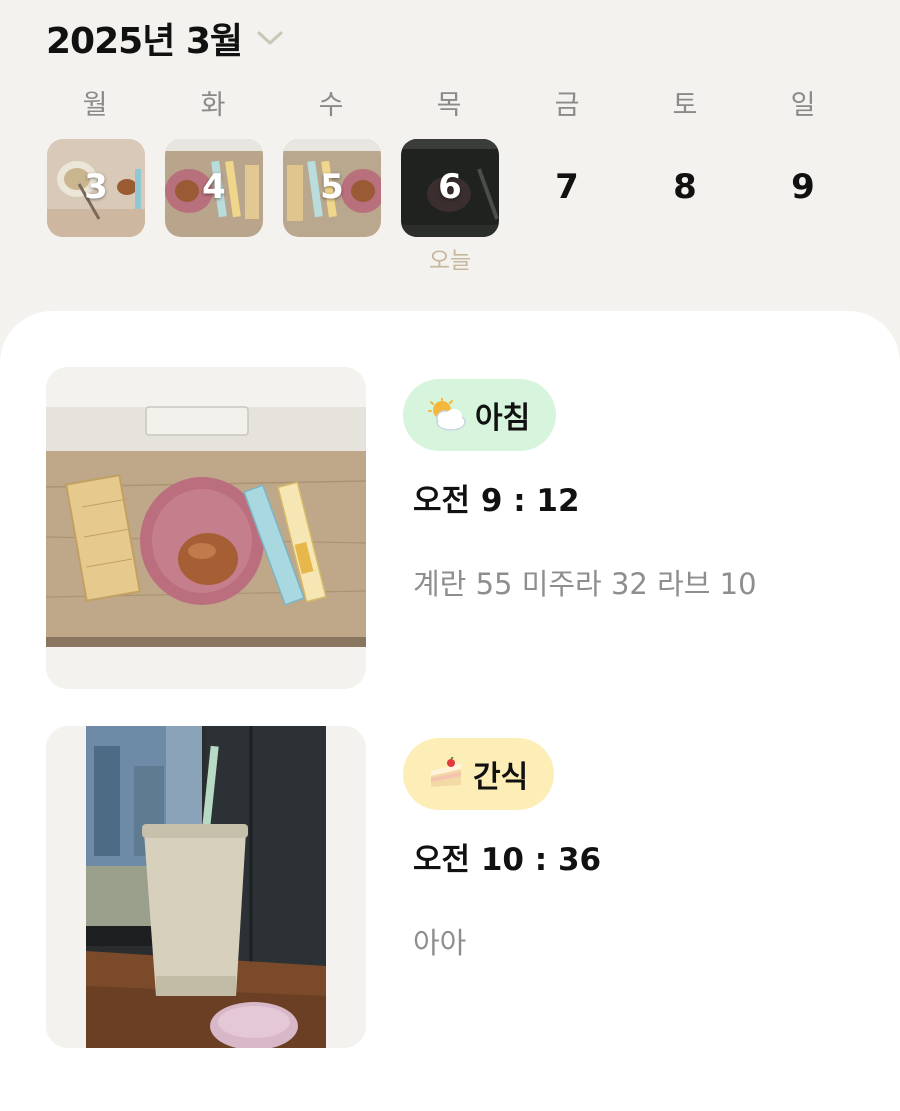  I want to click on meal-tag-breakfast: 아침, so click(480, 415).